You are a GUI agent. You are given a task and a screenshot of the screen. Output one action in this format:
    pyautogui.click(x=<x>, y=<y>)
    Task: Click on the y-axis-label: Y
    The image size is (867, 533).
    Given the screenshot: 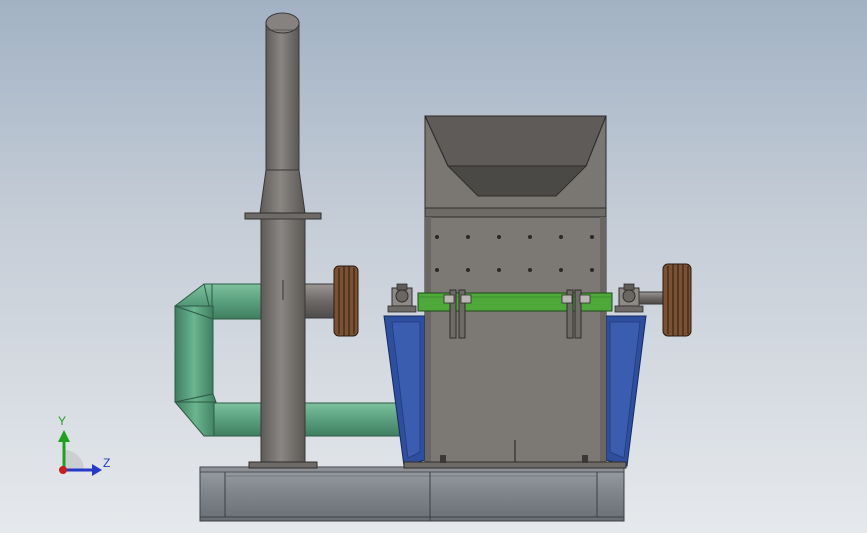 What is the action you would take?
    pyautogui.click(x=62, y=421)
    